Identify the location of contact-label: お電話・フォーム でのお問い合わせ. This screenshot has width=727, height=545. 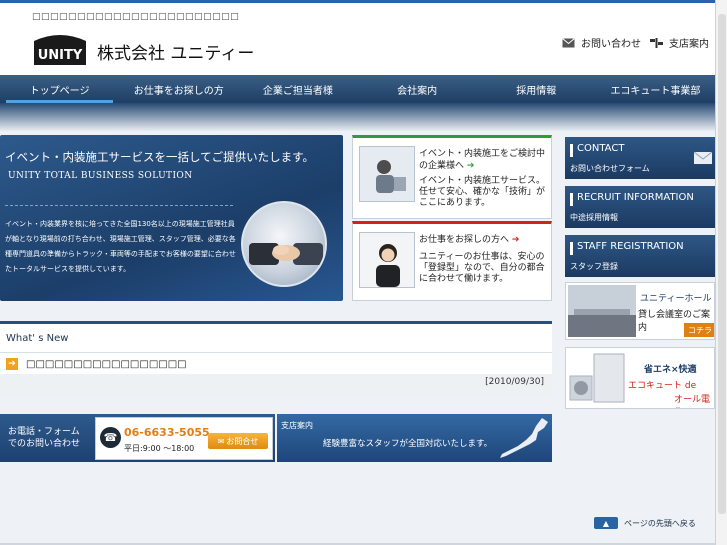
(44, 438).